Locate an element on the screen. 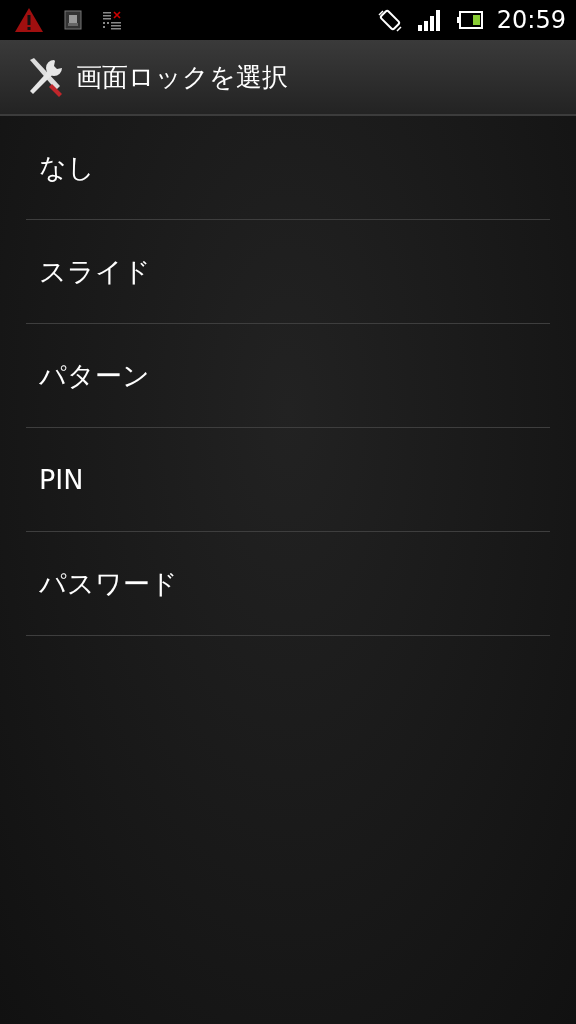 Image resolution: width=576 pixels, height=1024 pixels. battery-icon is located at coordinates (469, 20).